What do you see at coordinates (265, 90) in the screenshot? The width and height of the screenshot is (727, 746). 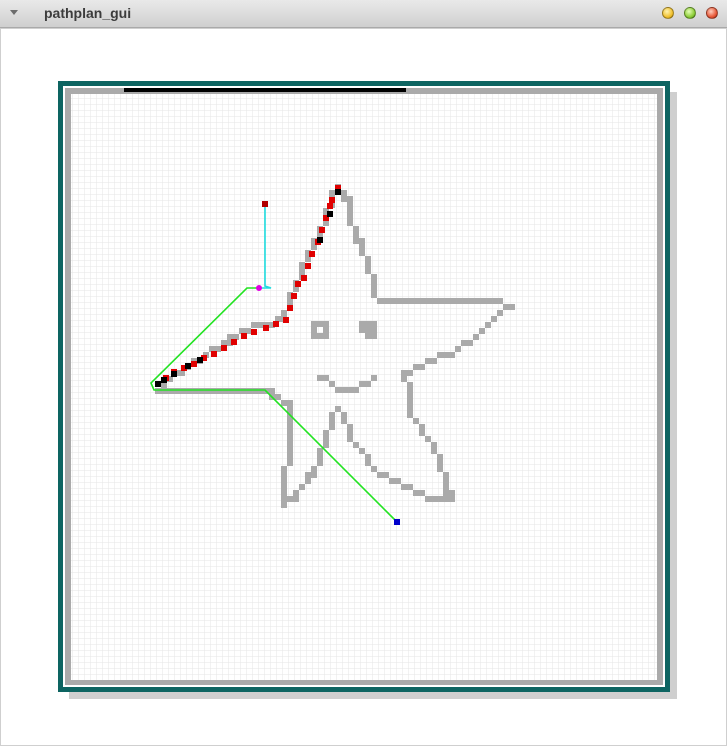 I see `progress-bar` at bounding box center [265, 90].